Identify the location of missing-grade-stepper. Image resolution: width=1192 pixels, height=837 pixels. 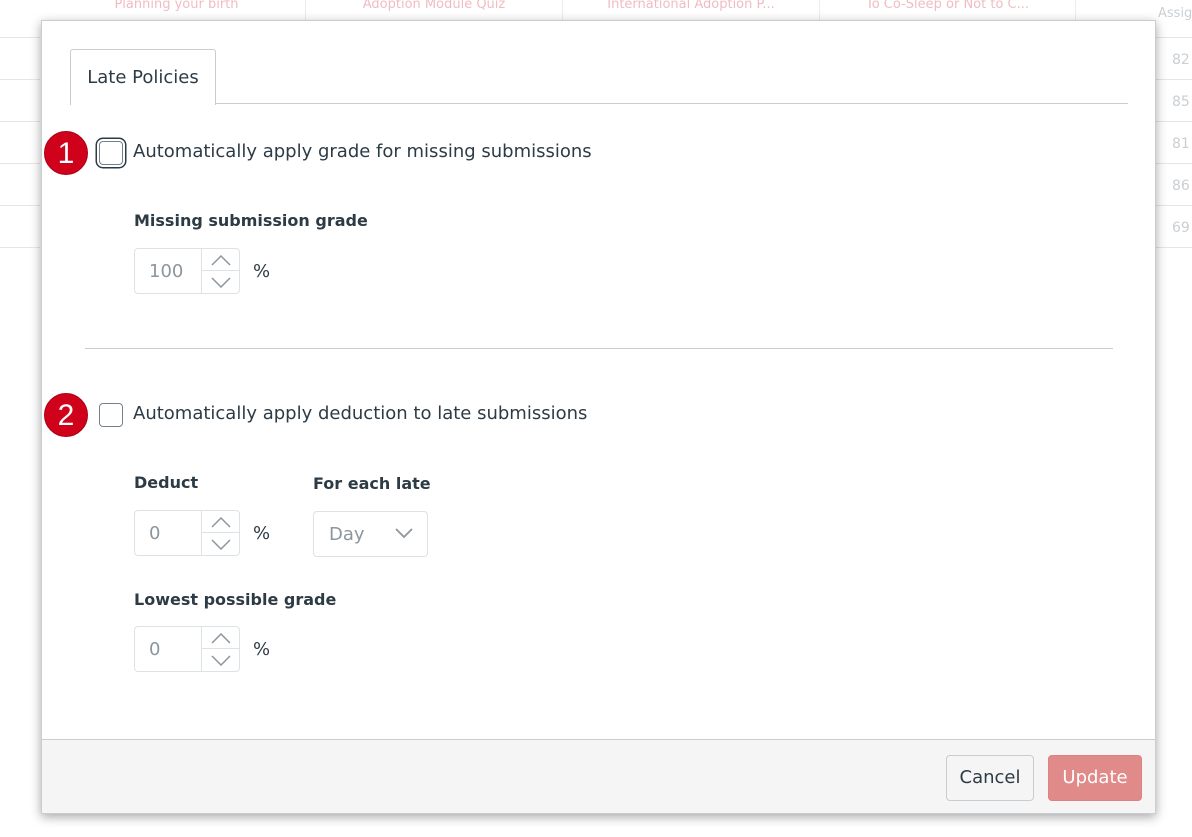
(220, 271).